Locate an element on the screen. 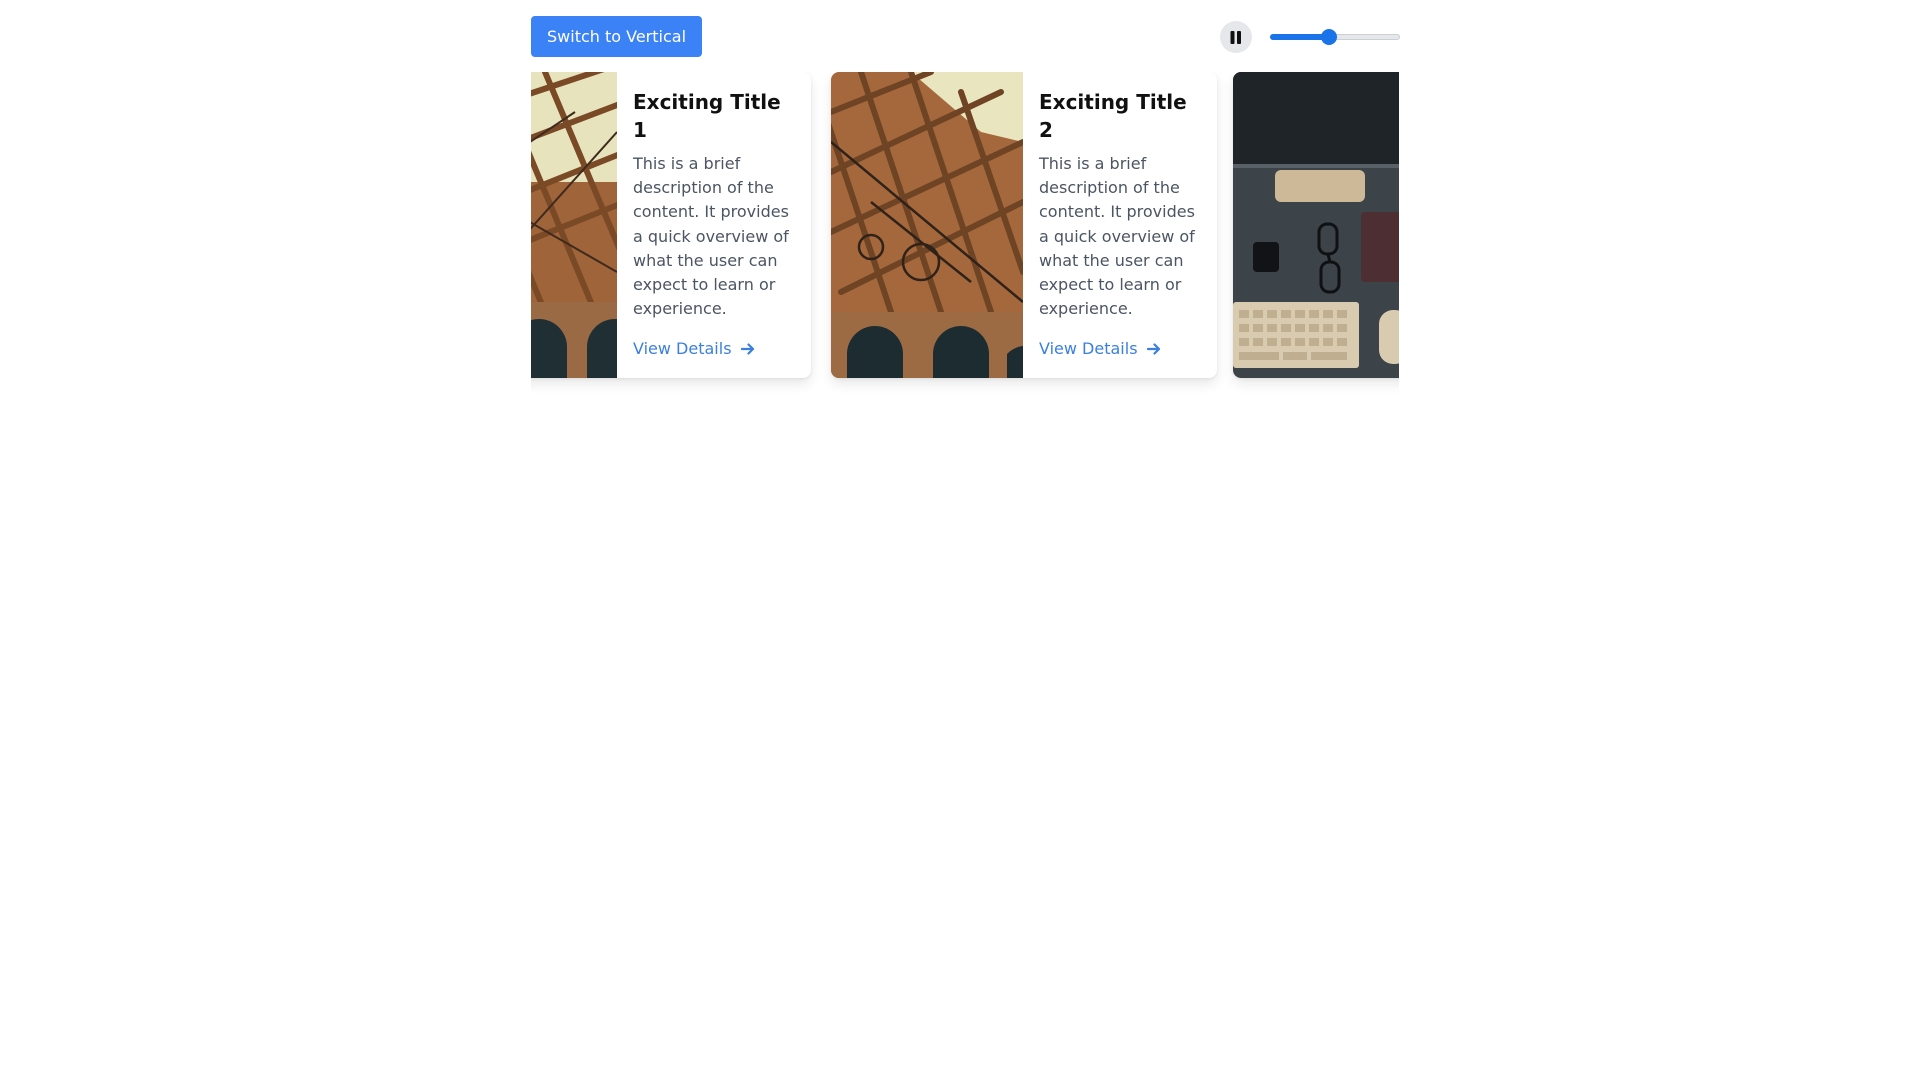 The height and width of the screenshot is (1080, 1920). pause-icon is located at coordinates (1235, 37).